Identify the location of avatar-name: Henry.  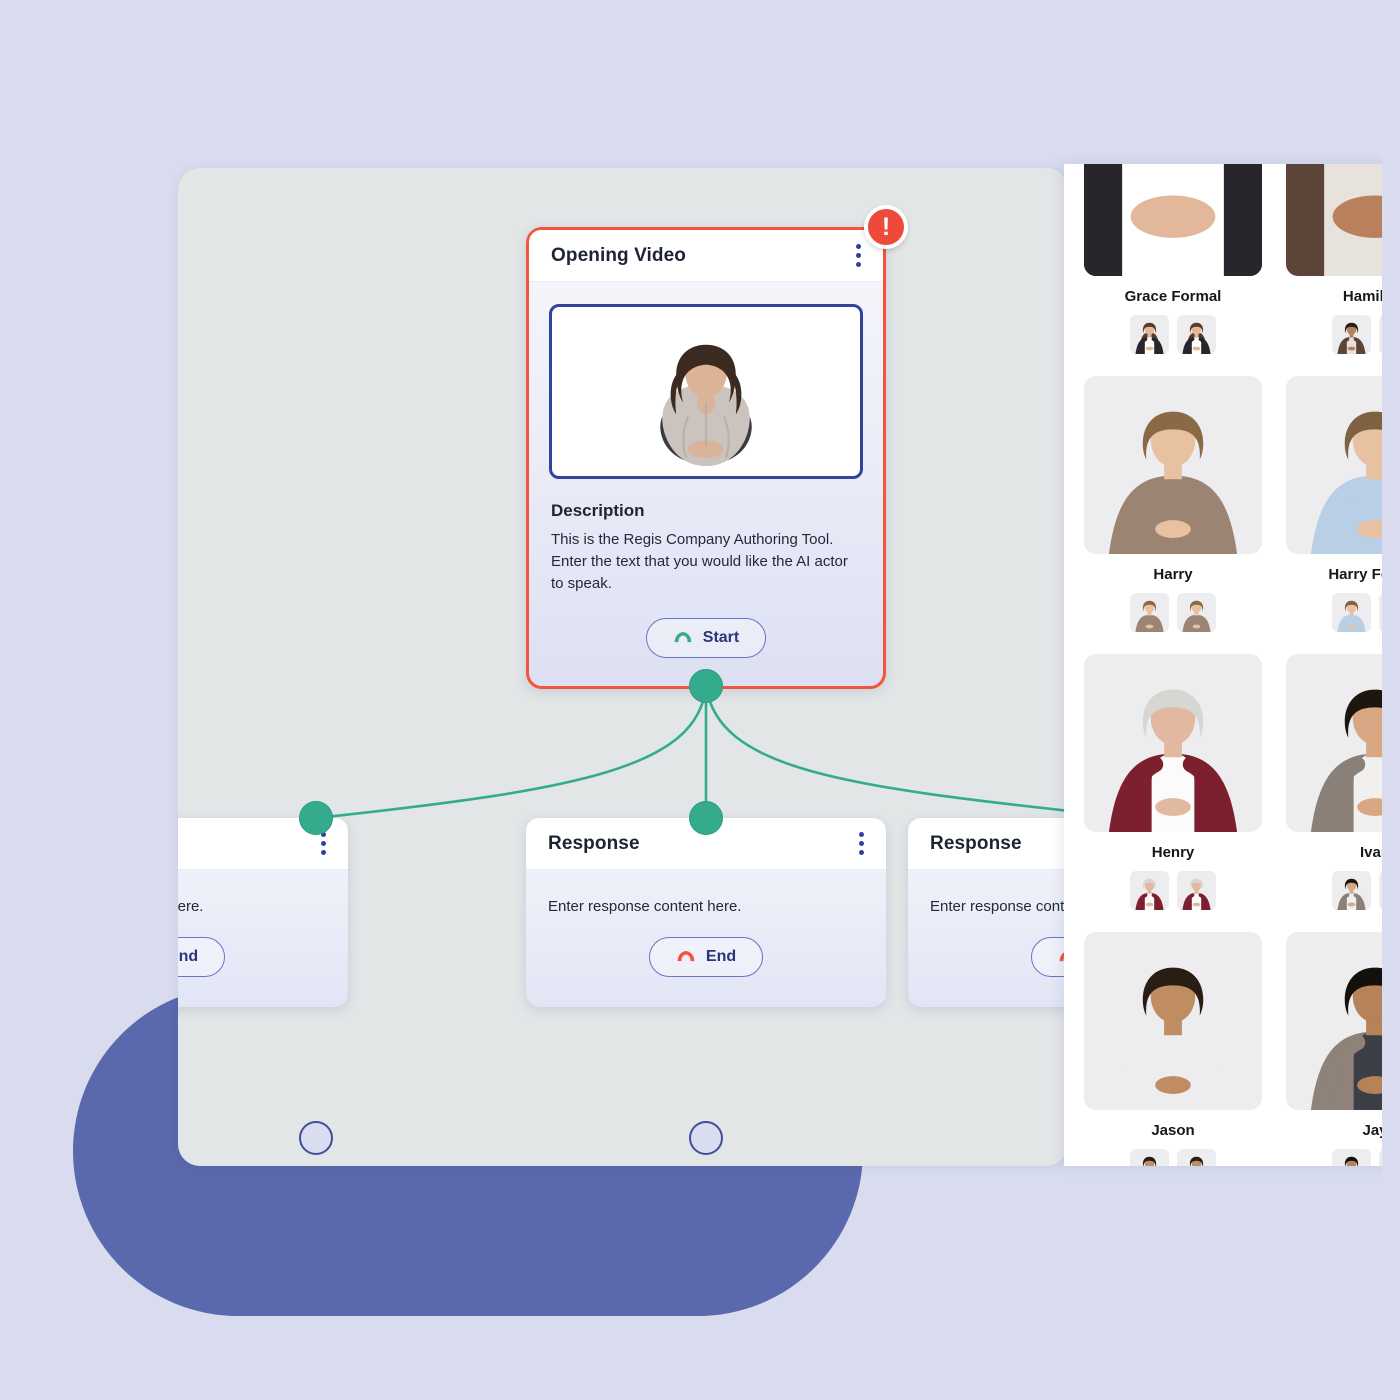
(1173, 852).